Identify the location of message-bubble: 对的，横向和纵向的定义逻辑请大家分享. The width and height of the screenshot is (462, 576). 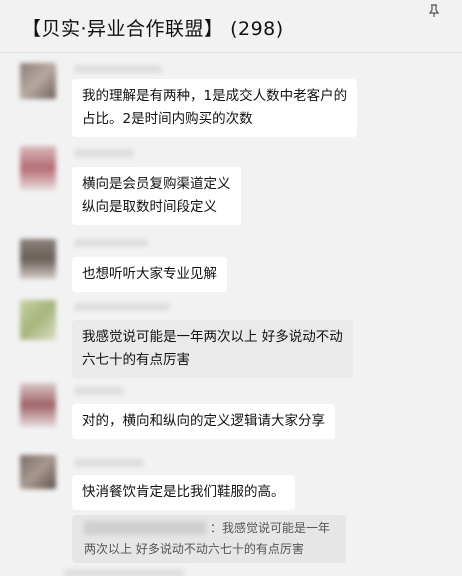
(203, 421).